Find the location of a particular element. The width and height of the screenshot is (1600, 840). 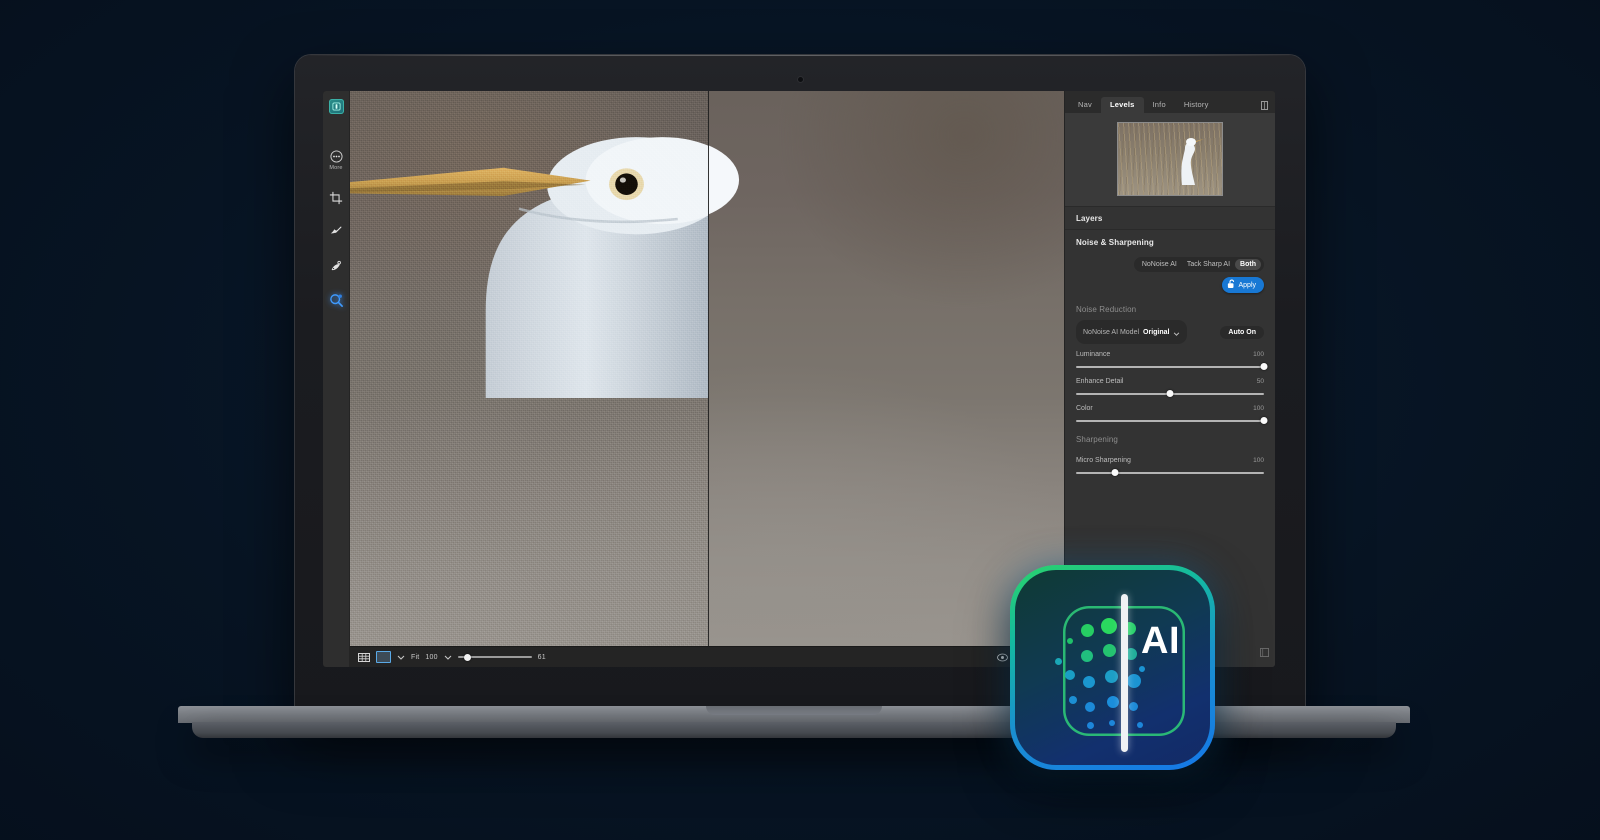

slider-color-label: Color is located at coordinates (1084, 408).